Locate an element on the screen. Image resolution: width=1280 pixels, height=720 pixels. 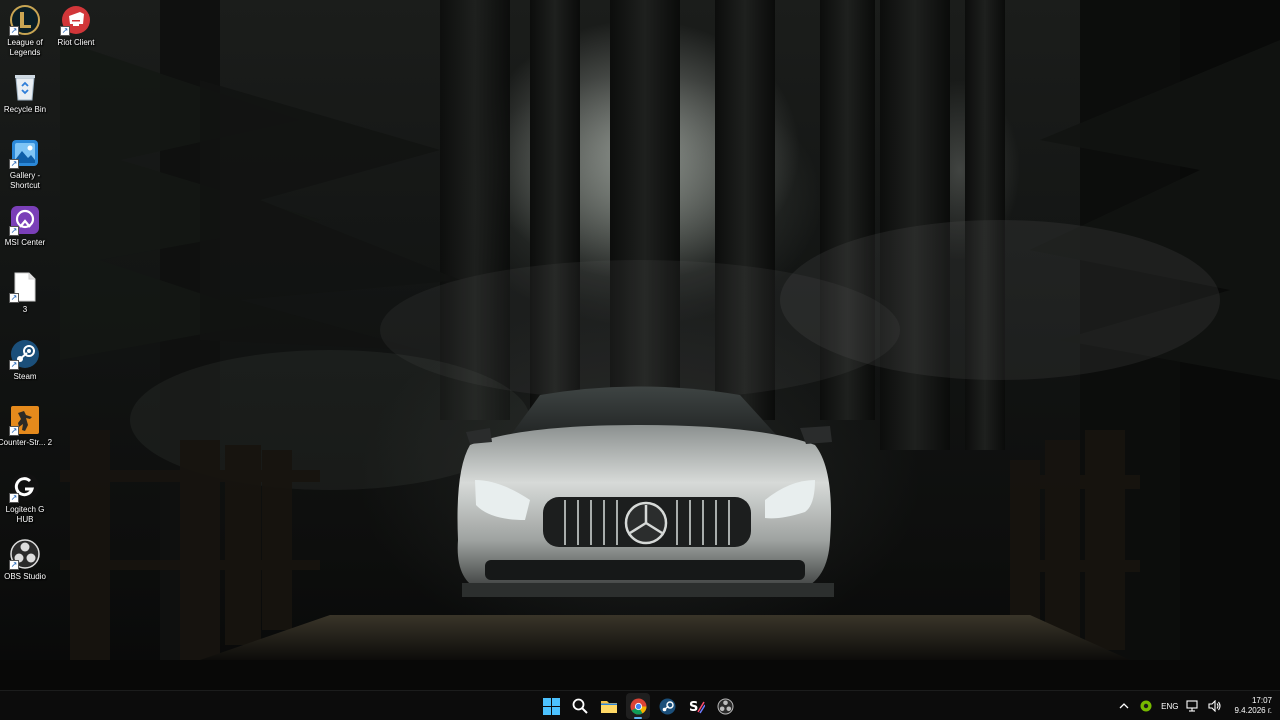
taskbar: S ENG 17:07 9.4.2026 г. is located at coordinates (640, 705).